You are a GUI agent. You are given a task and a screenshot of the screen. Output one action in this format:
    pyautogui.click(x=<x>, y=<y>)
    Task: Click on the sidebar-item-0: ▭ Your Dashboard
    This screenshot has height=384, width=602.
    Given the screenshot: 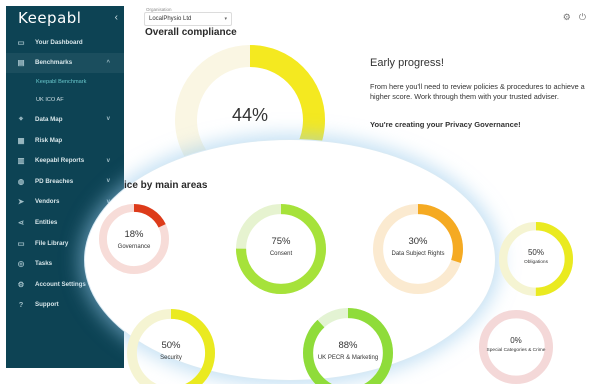 What is the action you would take?
    pyautogui.click(x=65, y=42)
    